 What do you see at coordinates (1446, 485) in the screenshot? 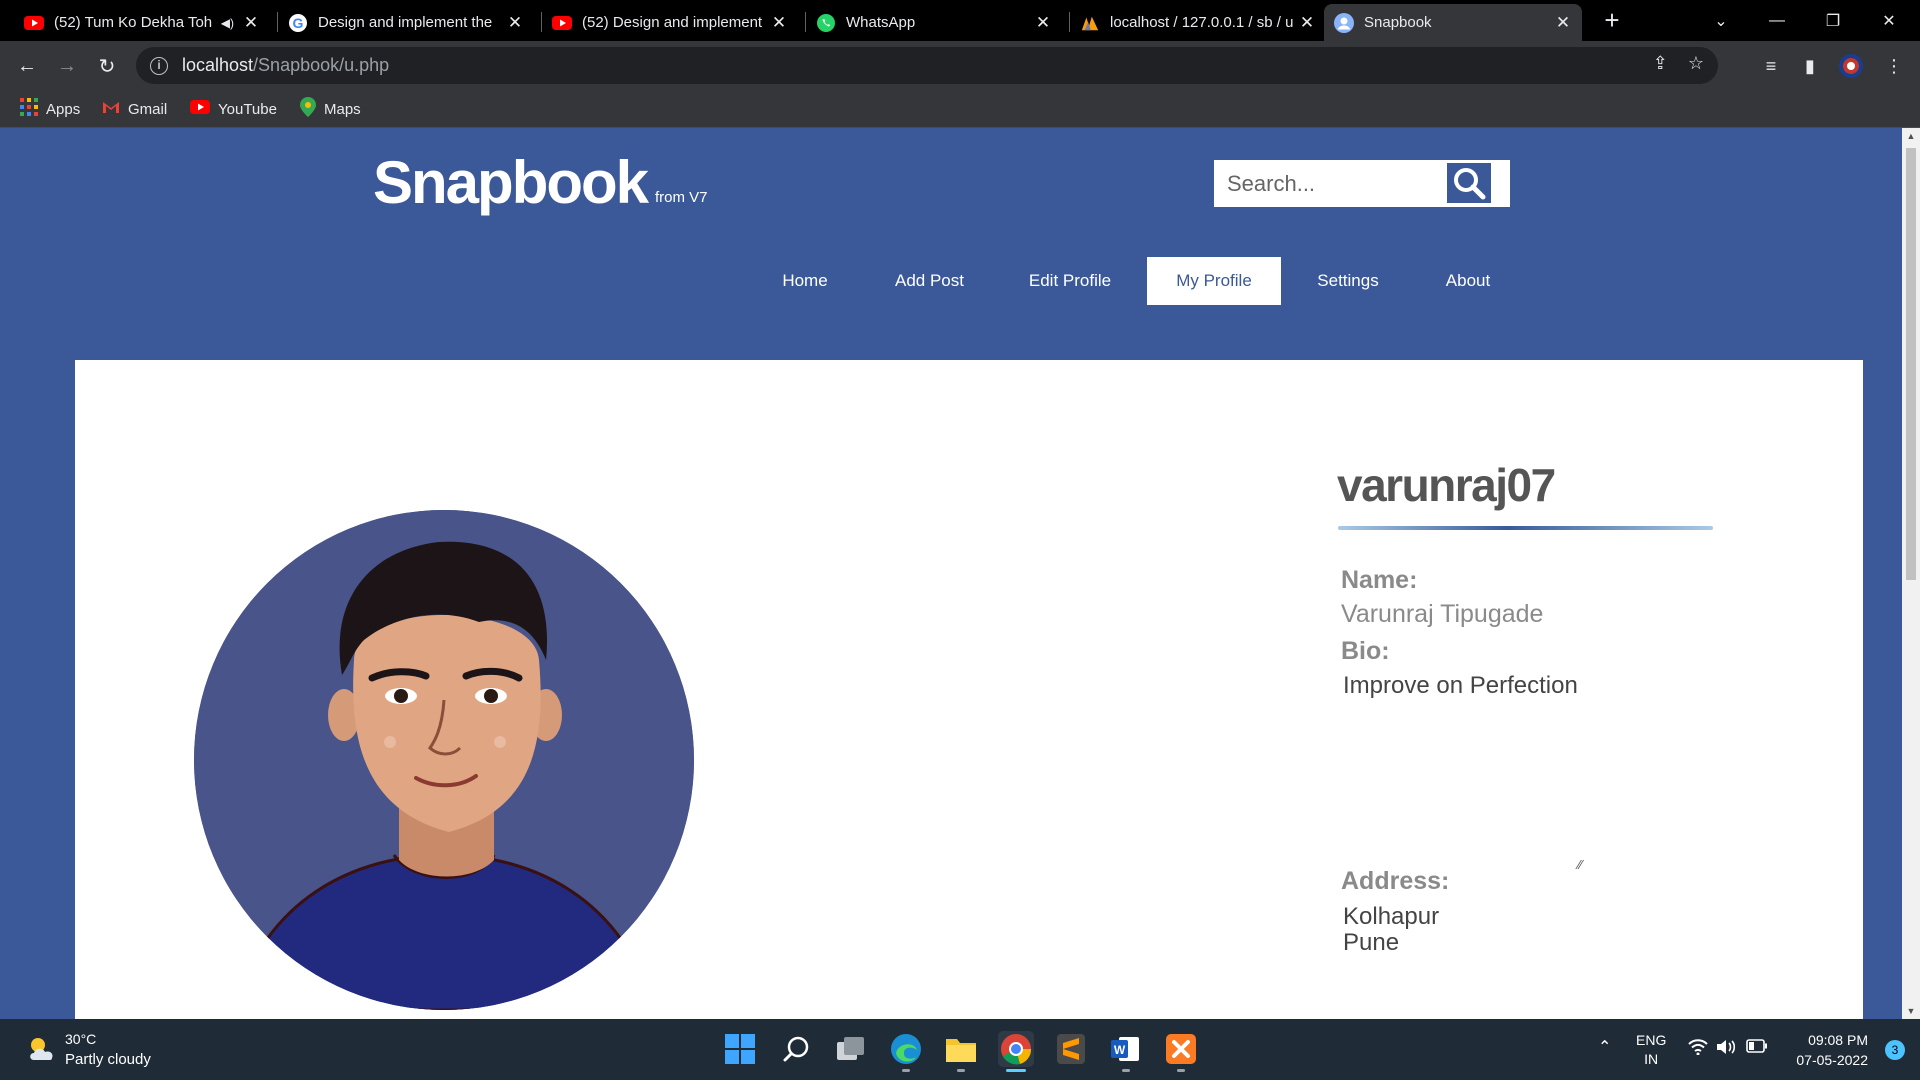
I see `profile-username: varunraj07` at bounding box center [1446, 485].